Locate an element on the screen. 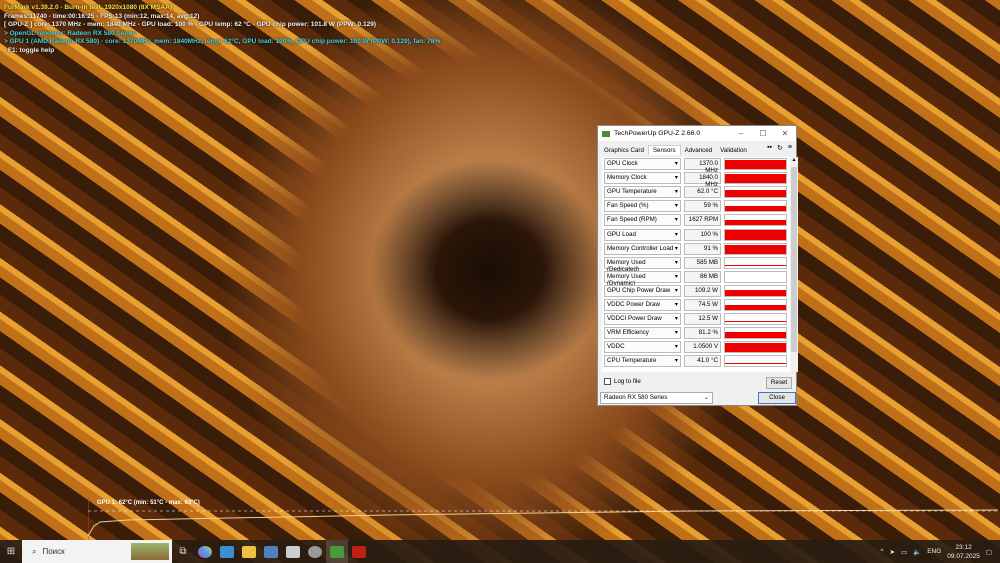 This screenshot has height=563, width=1000. scrollbar: ▲ is located at coordinates (794, 264).